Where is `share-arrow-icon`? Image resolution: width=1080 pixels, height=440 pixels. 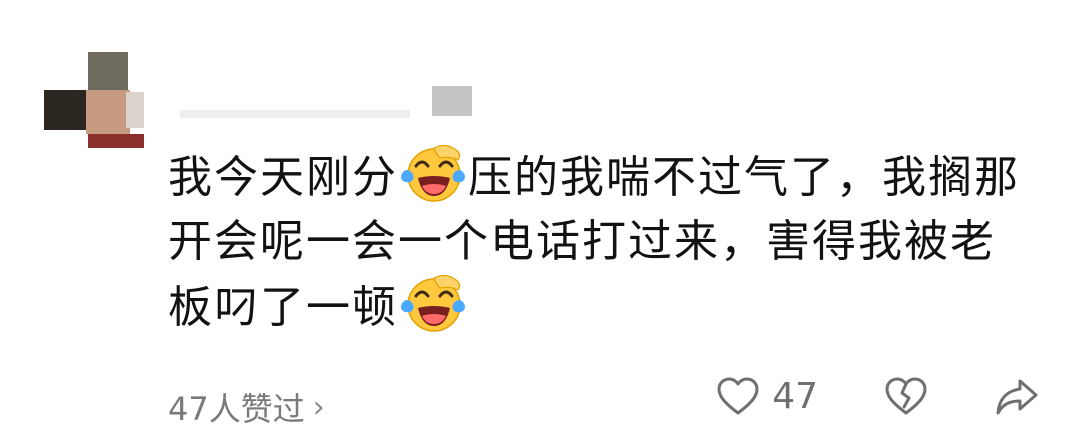 share-arrow-icon is located at coordinates (1017, 396).